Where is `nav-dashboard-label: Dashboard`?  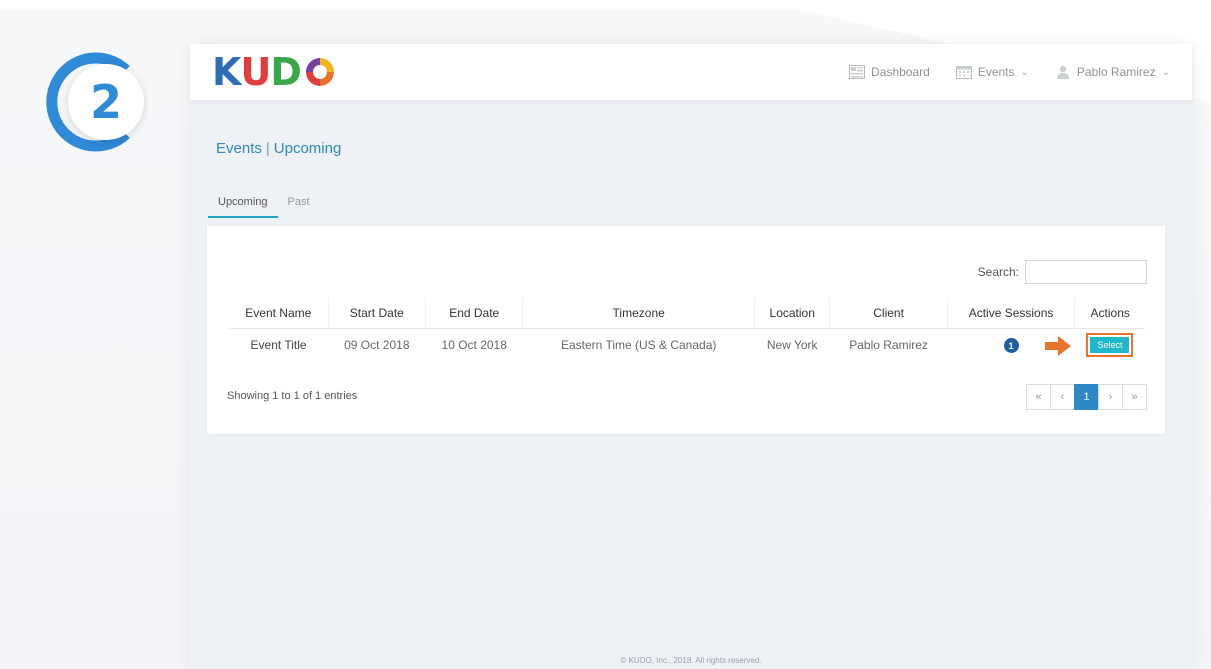 nav-dashboard-label: Dashboard is located at coordinates (900, 72).